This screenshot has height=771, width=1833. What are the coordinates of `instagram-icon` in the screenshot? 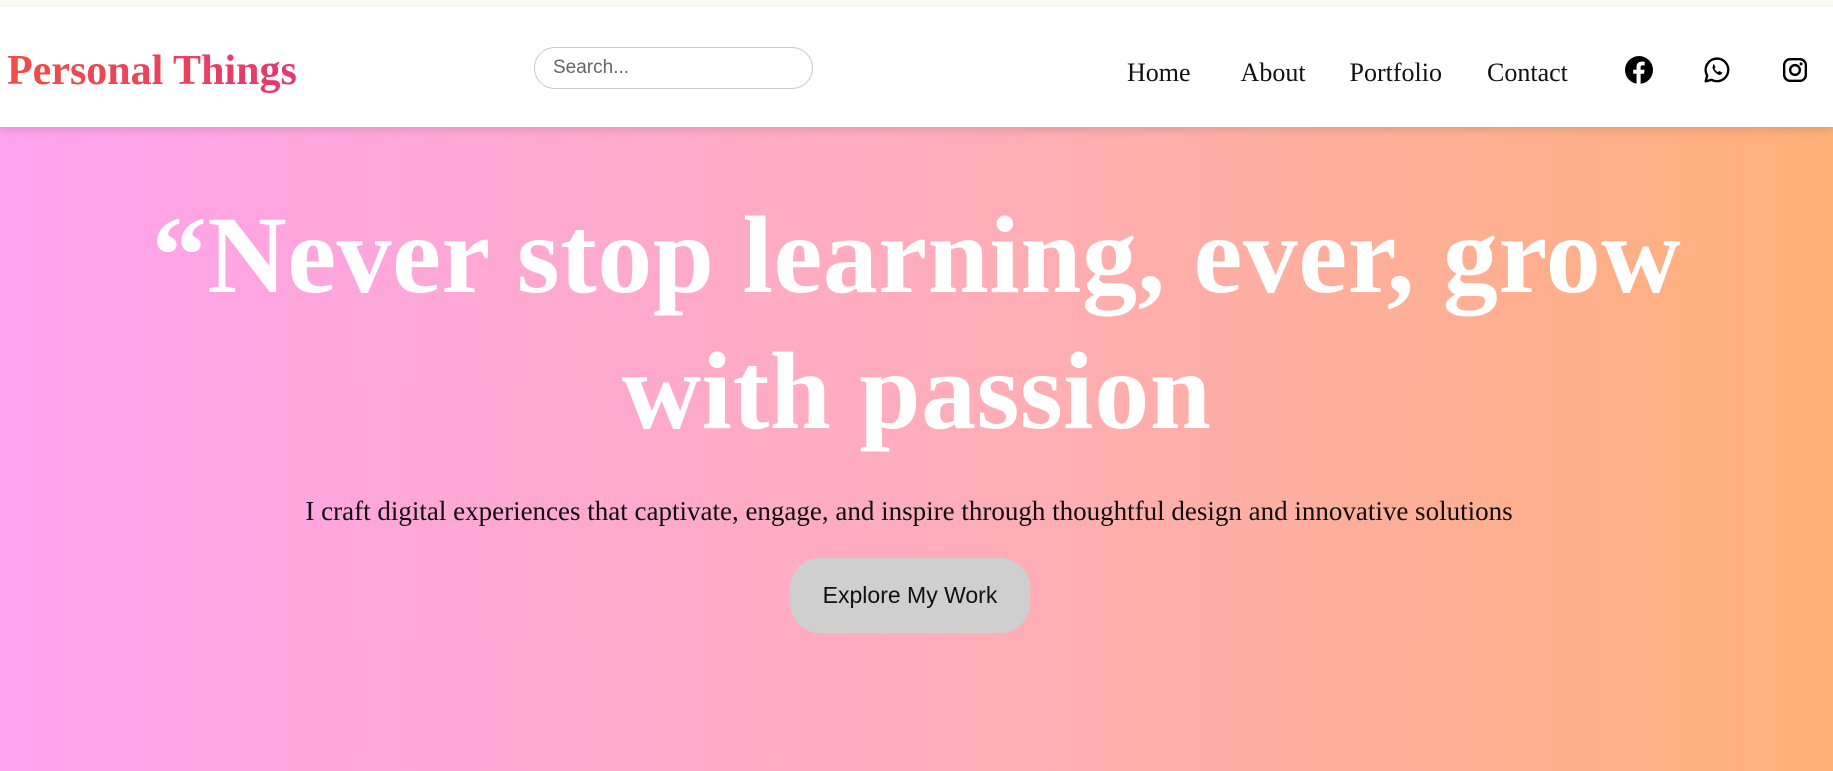 It's located at (1795, 70).